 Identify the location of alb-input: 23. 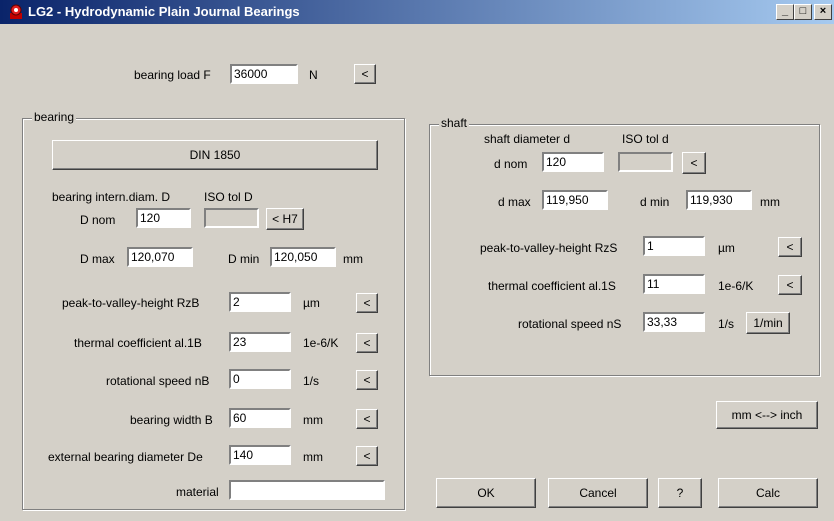
(260, 342).